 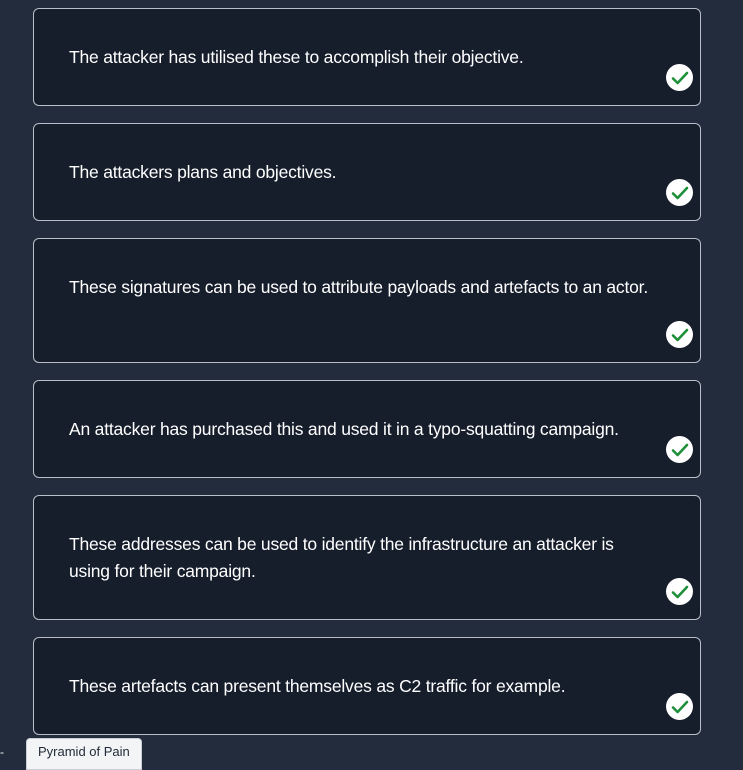 What do you see at coordinates (371, 754) in the screenshot?
I see `bottom-tab-bar: - Pyramid of Pain` at bounding box center [371, 754].